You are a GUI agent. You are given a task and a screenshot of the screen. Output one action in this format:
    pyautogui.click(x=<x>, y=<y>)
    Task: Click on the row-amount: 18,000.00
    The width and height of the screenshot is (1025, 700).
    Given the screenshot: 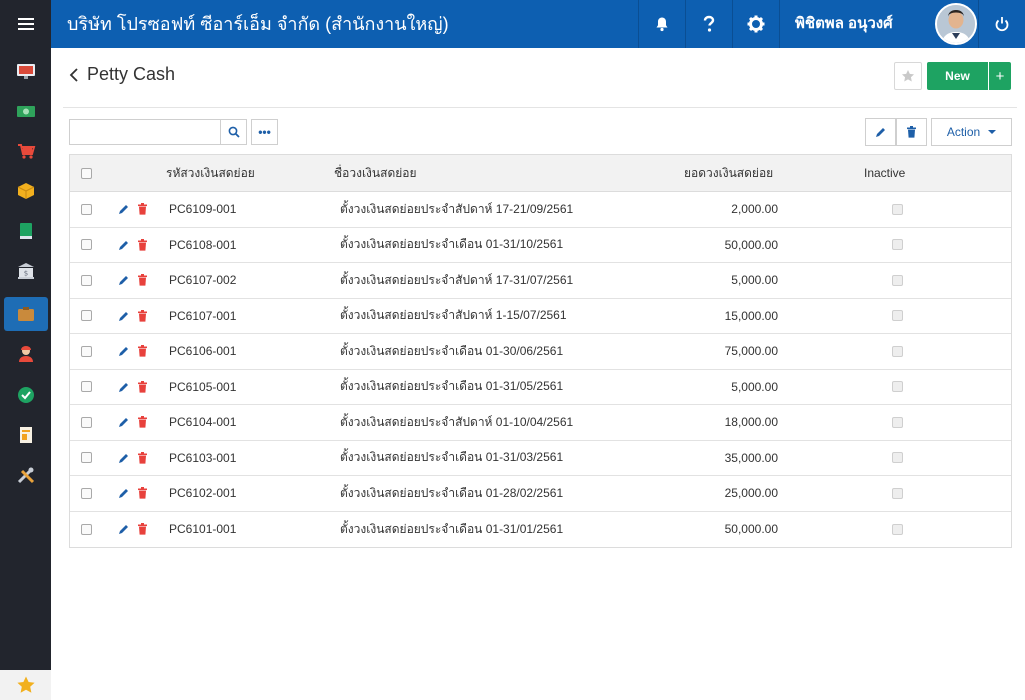 What is the action you would take?
    pyautogui.click(x=751, y=422)
    